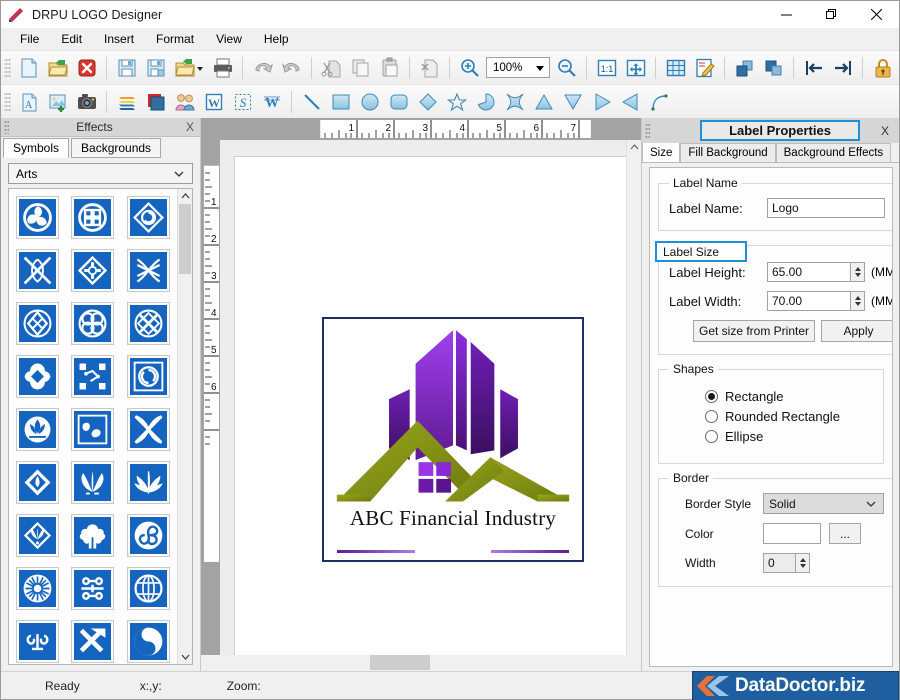  I want to click on rectangle-icon, so click(340, 102).